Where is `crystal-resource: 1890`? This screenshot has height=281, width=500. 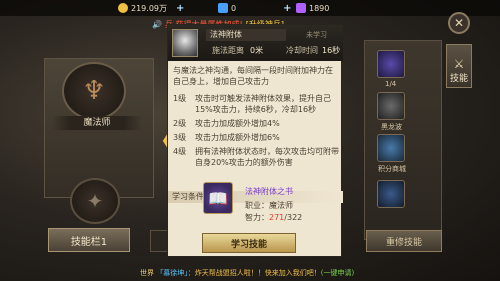 crystal-resource: 1890 is located at coordinates (312, 8).